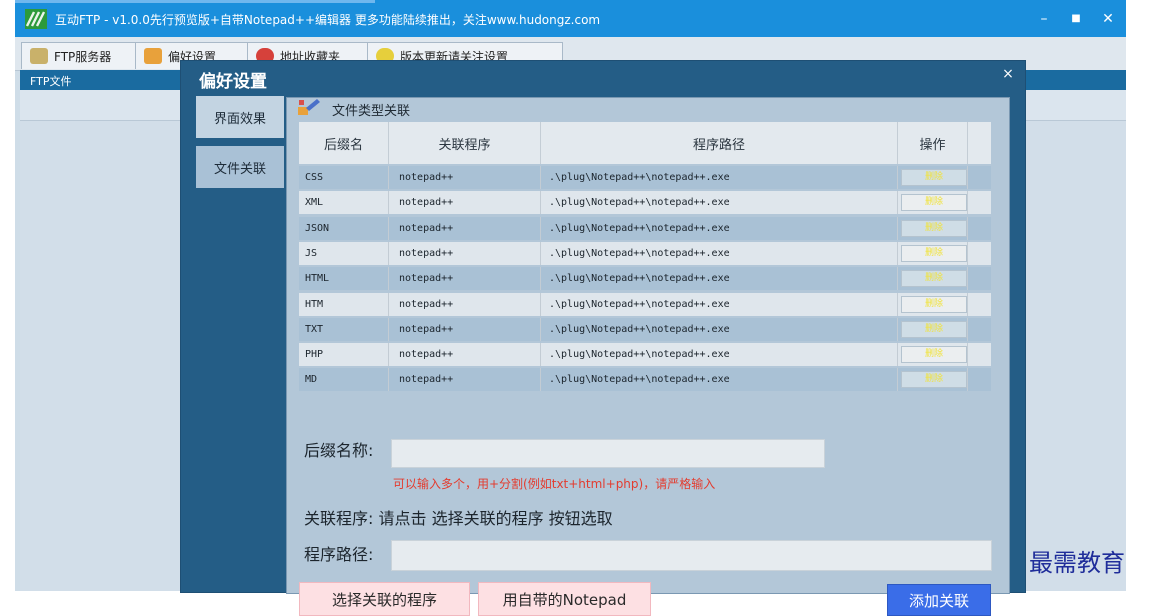  What do you see at coordinates (554, 484) in the screenshot?
I see `suffix-hint: 可以输入多个，用+分割(例如txt+html+php)，请严格输入` at bounding box center [554, 484].